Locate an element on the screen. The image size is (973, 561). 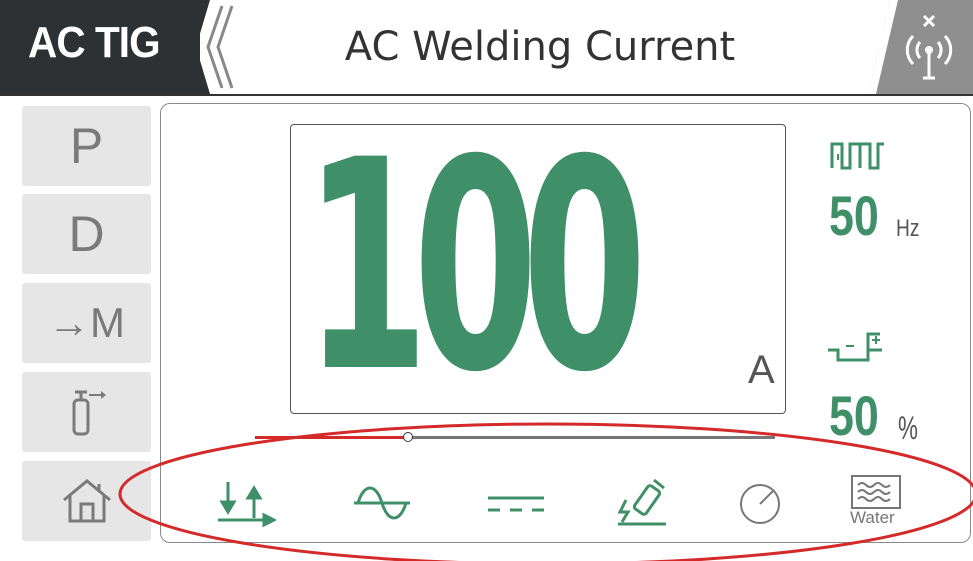
mode-label: AC TIG is located at coordinates (94, 42).